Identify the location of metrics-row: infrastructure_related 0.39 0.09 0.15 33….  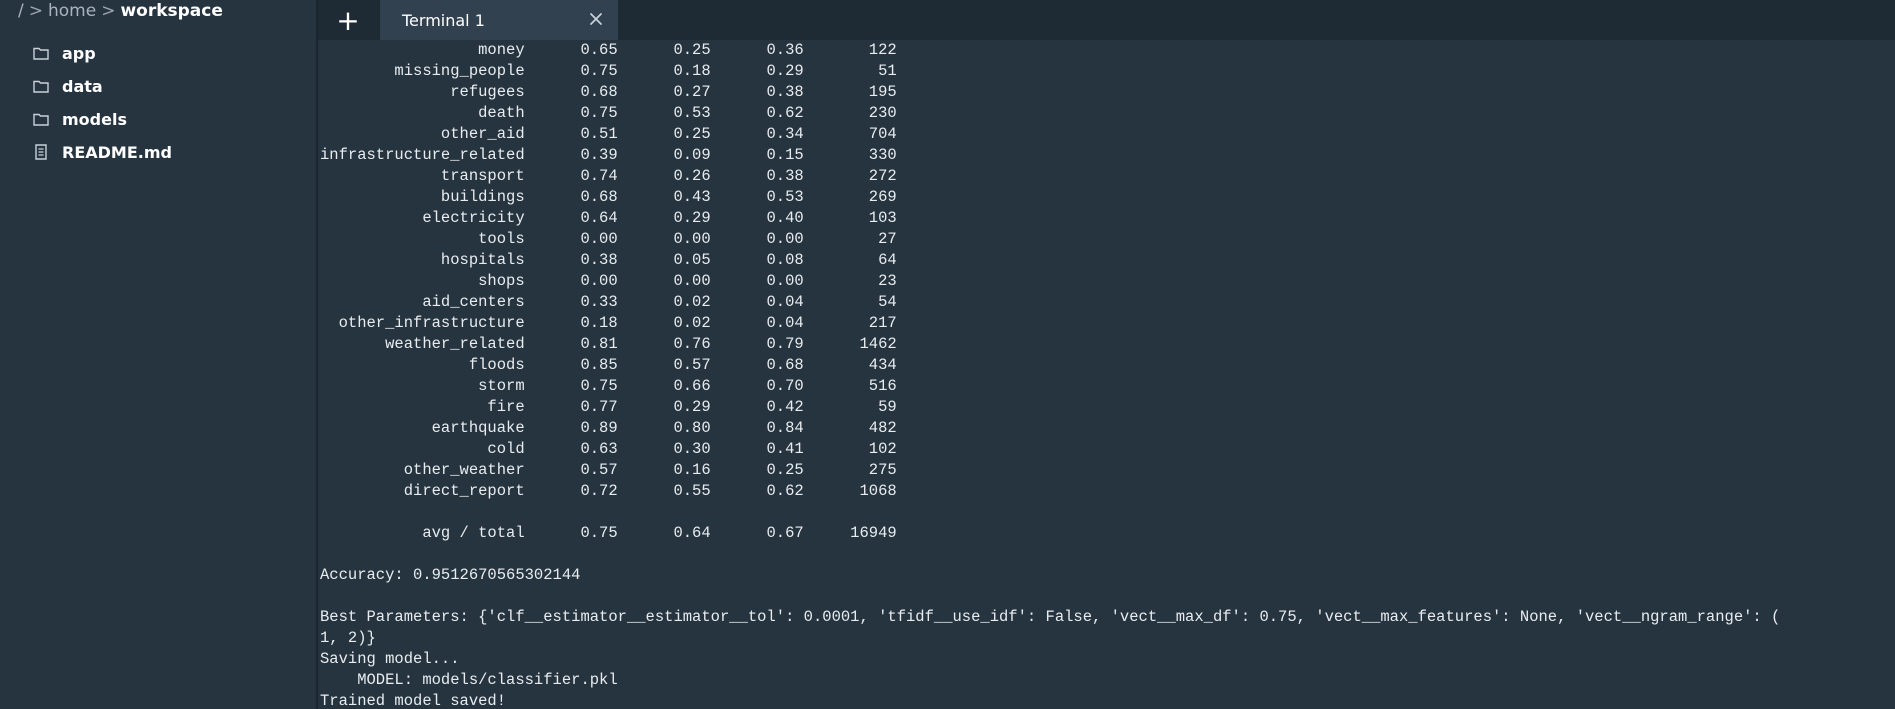
(608, 155).